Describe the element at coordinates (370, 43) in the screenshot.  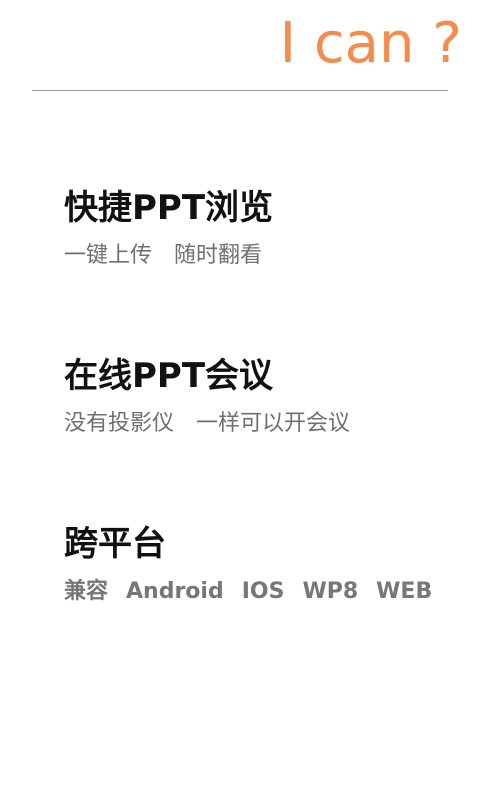
I see `page-title: I can ?` at that location.